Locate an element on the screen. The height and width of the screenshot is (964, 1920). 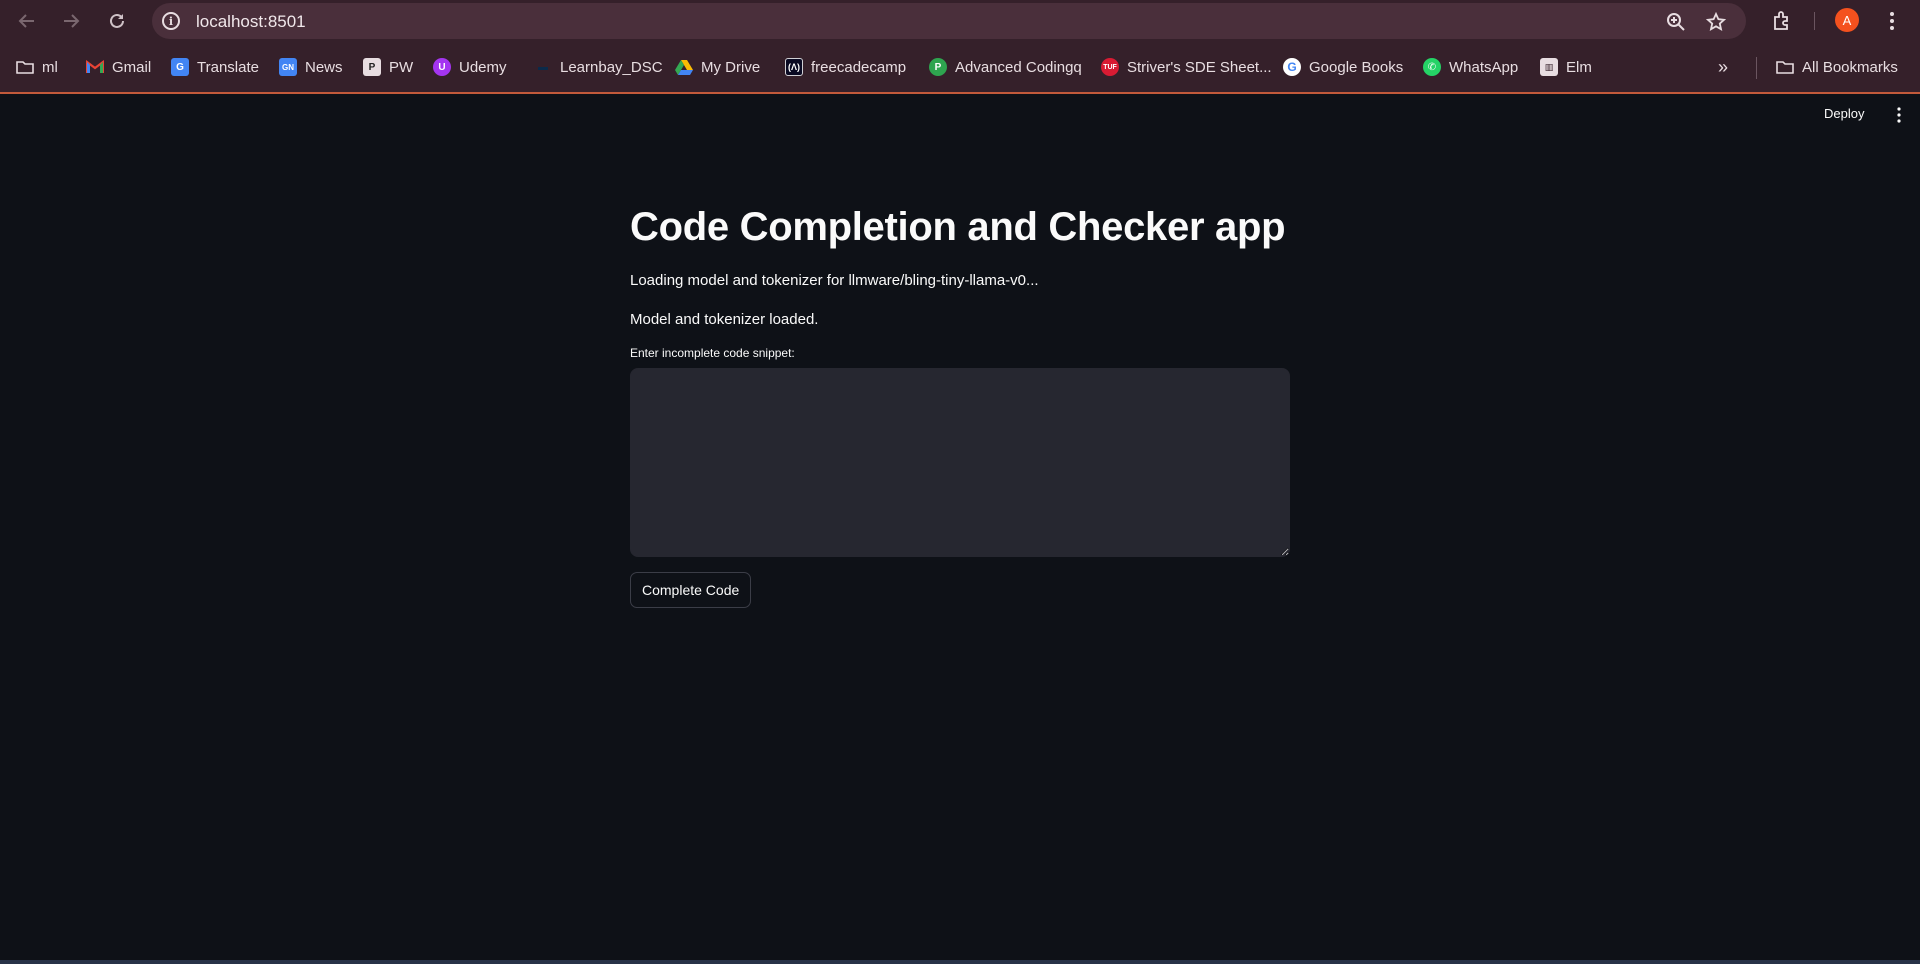
bookmark-pw: P PW is located at coordinates (388, 67).